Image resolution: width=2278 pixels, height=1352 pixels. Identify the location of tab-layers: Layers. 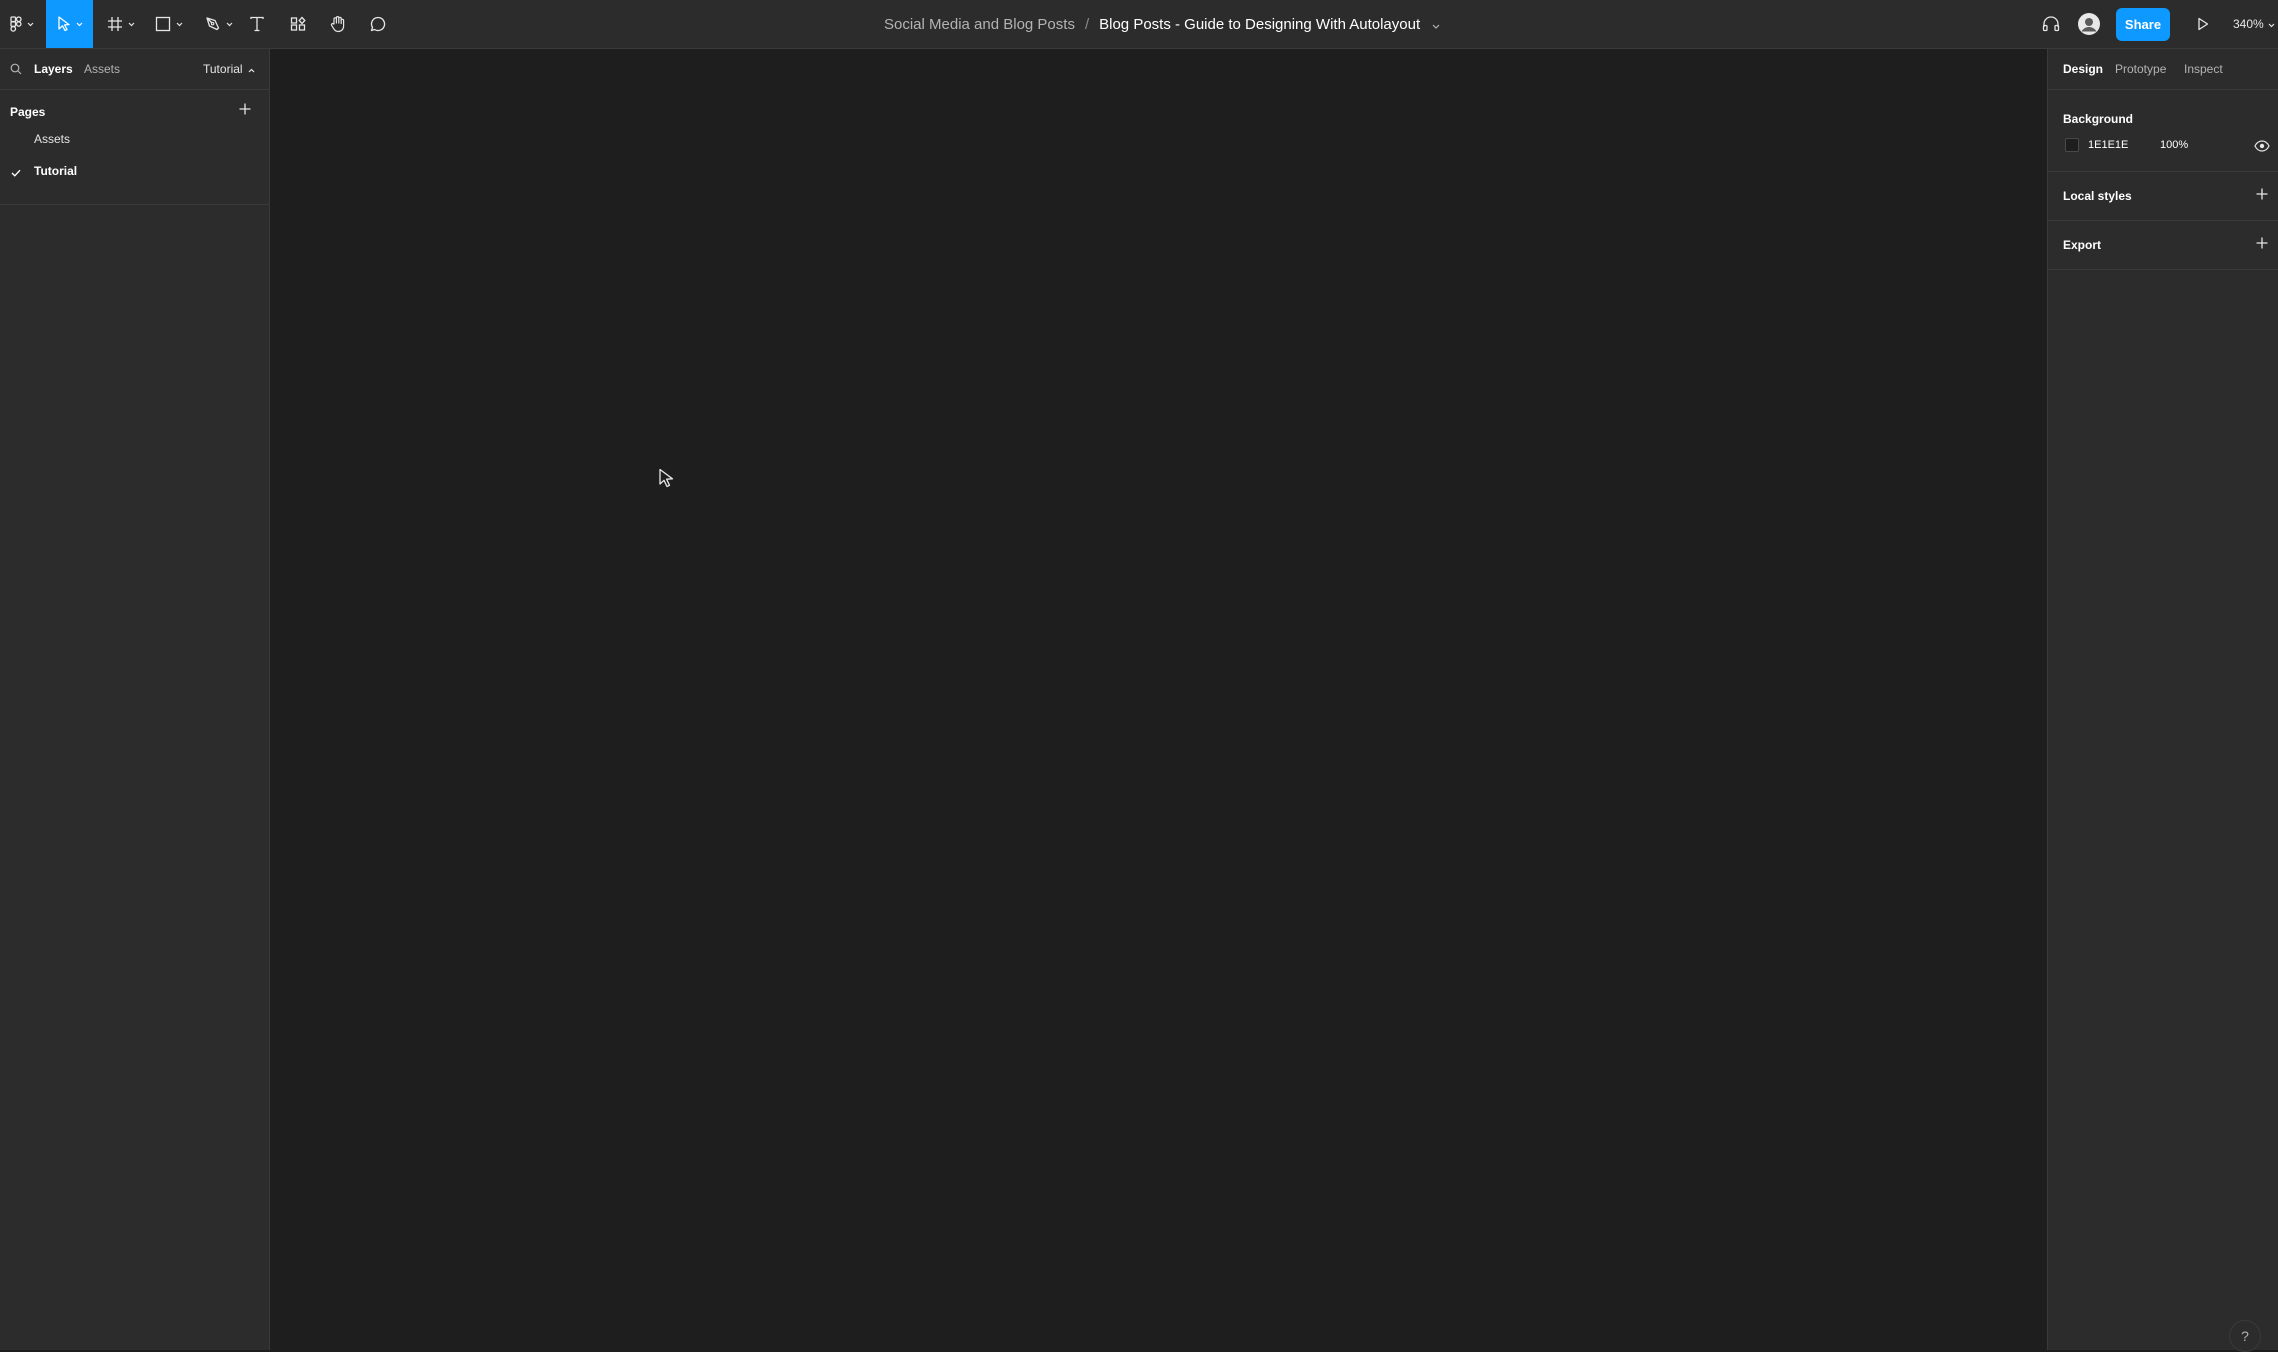
(53, 69).